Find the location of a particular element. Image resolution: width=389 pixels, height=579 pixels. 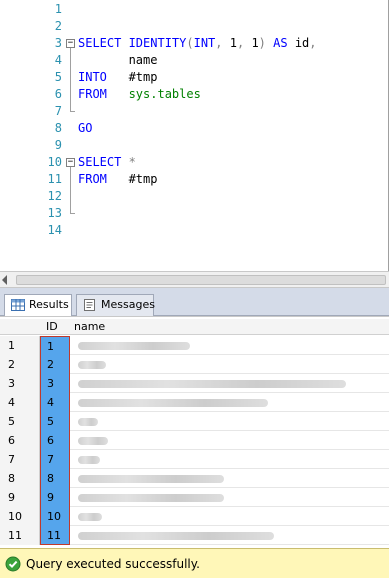

table-row: 88 is located at coordinates (194, 478).